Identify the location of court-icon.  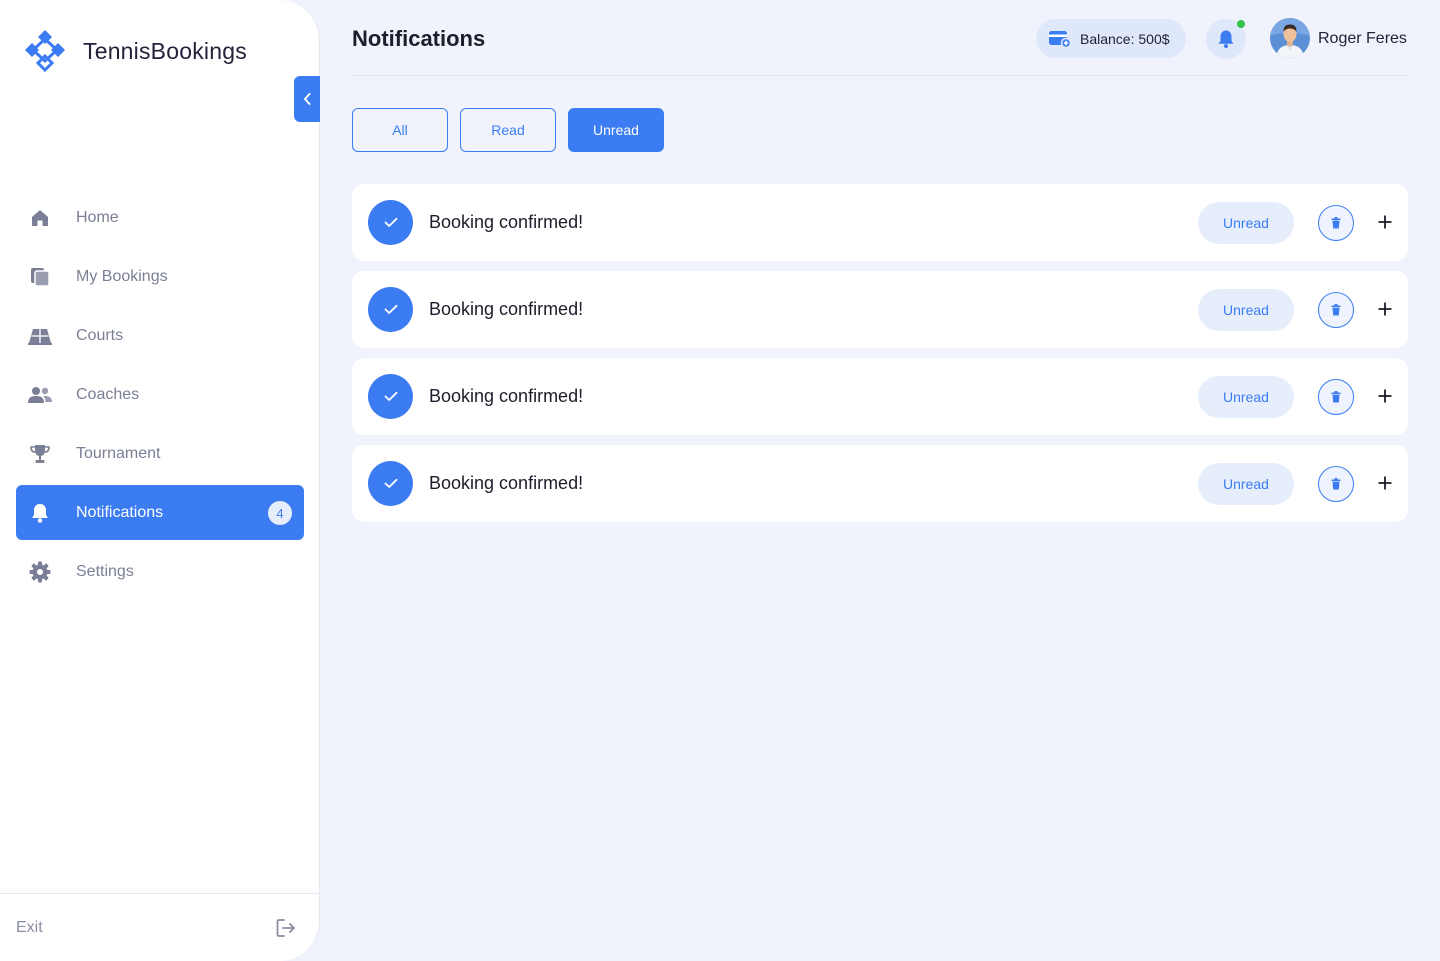
(40, 336).